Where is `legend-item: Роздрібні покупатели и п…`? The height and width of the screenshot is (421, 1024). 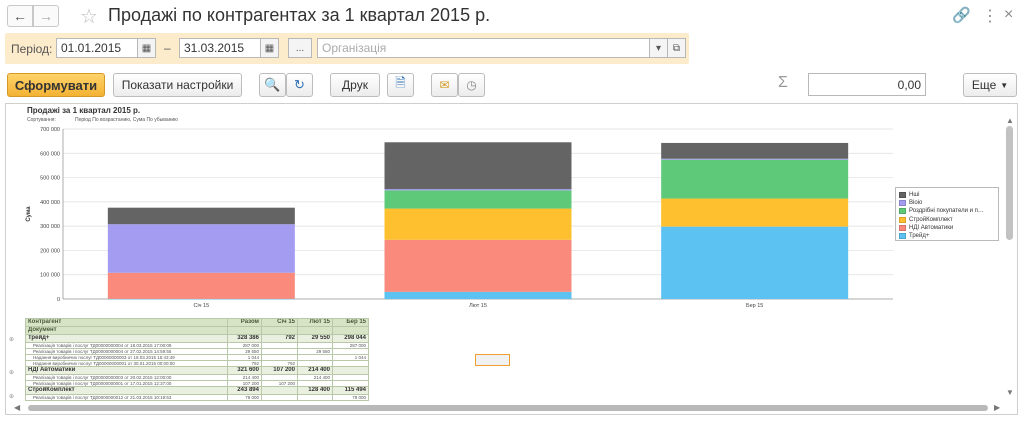
legend-item: Роздрібні покупатели и п… is located at coordinates (941, 211).